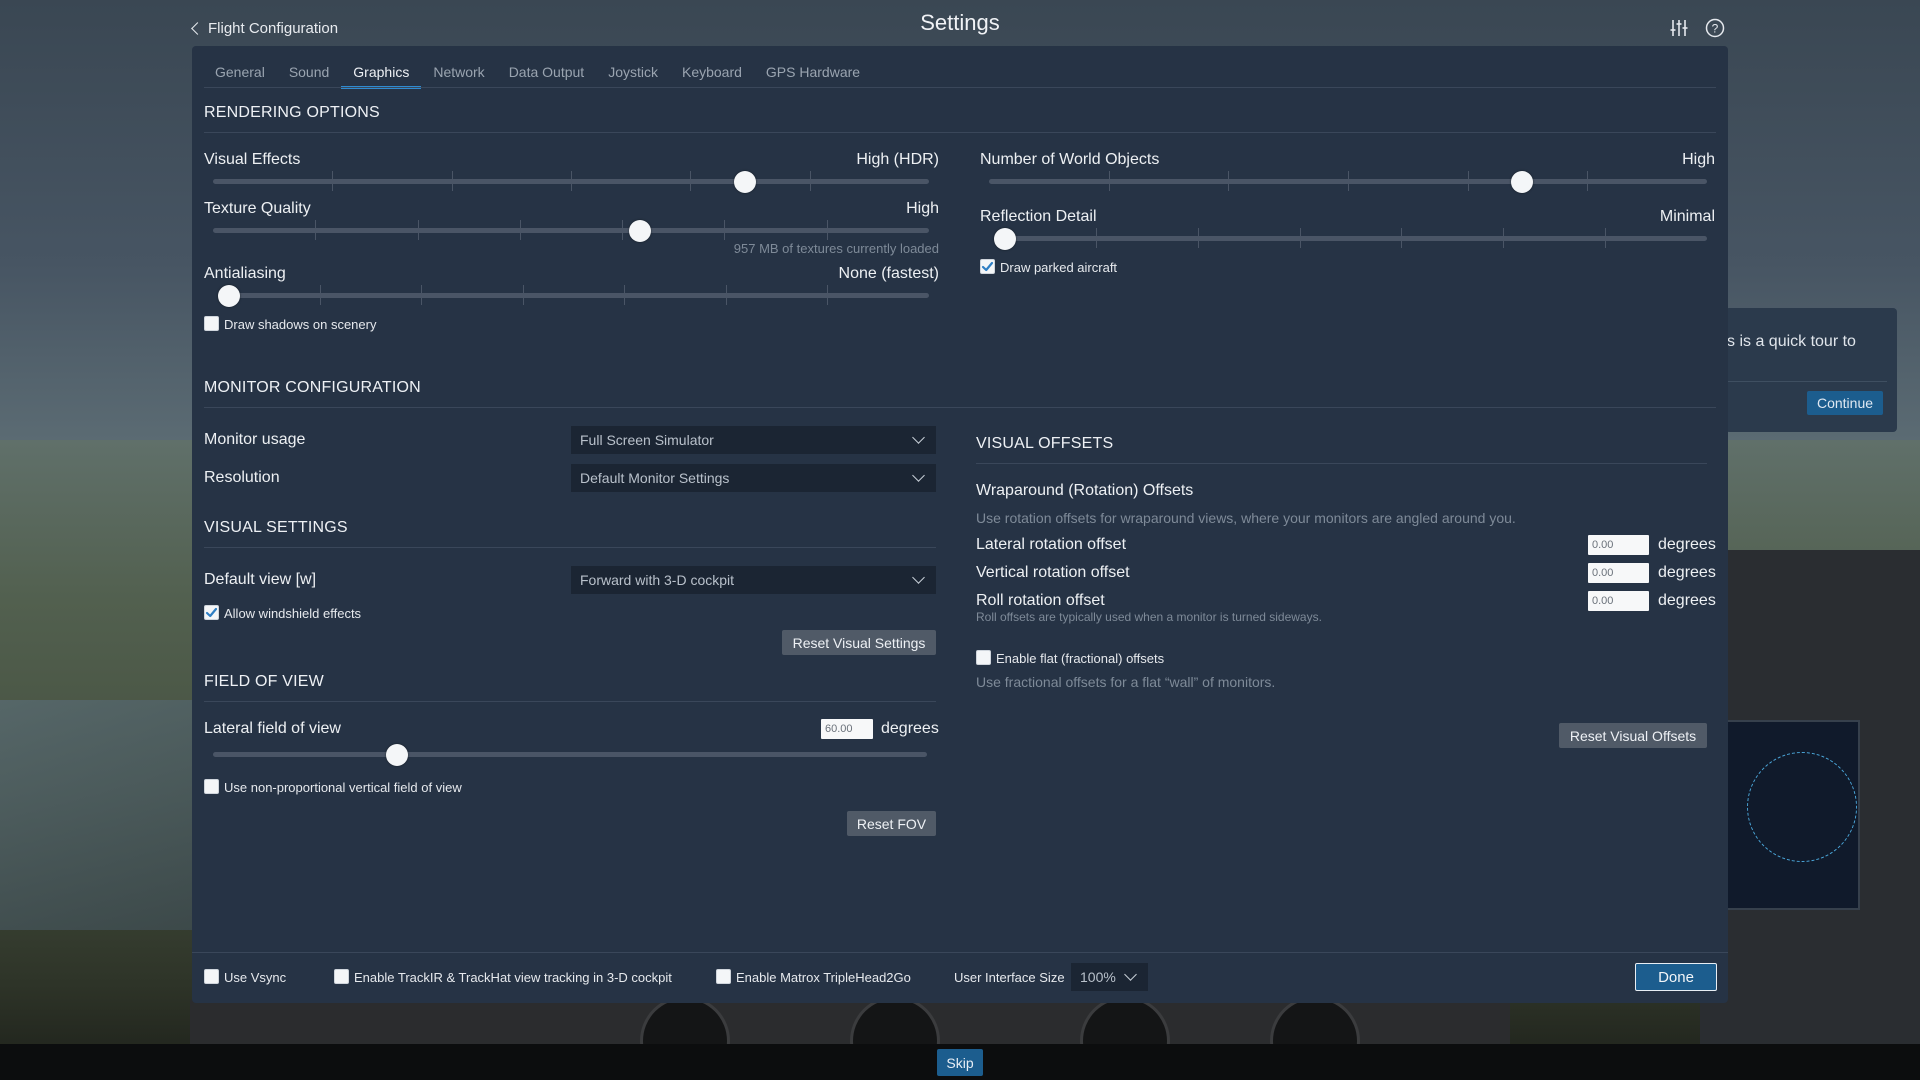 The image size is (1920, 1080). What do you see at coordinates (309, 72) in the screenshot?
I see `tab-sound: Sound` at bounding box center [309, 72].